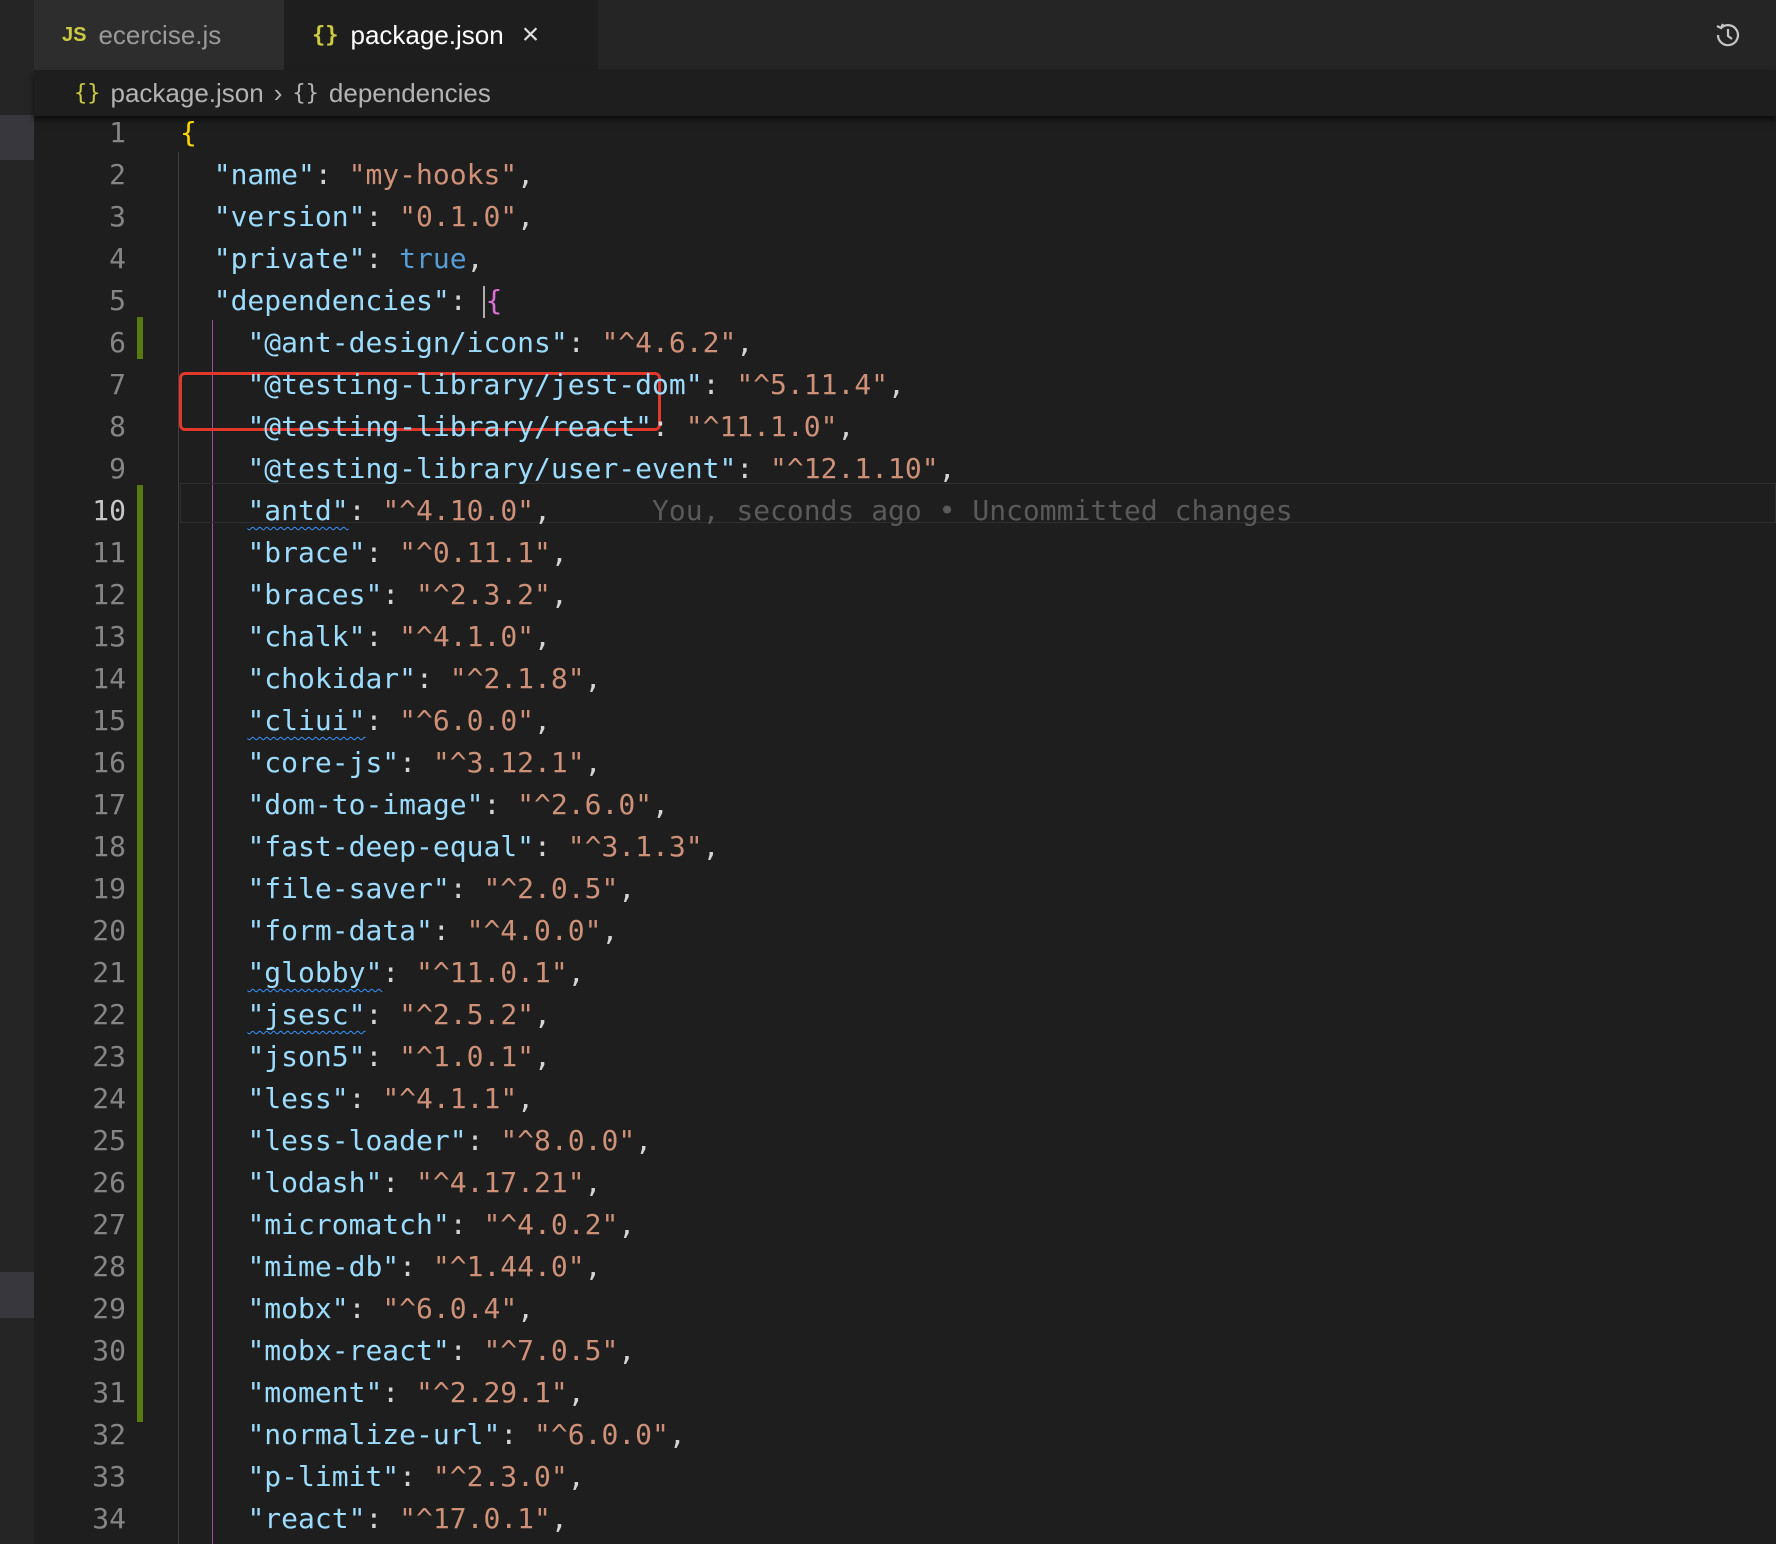  Describe the element at coordinates (433, 930) in the screenshot. I see `code-text: "form-data": "^4.0.0",` at that location.